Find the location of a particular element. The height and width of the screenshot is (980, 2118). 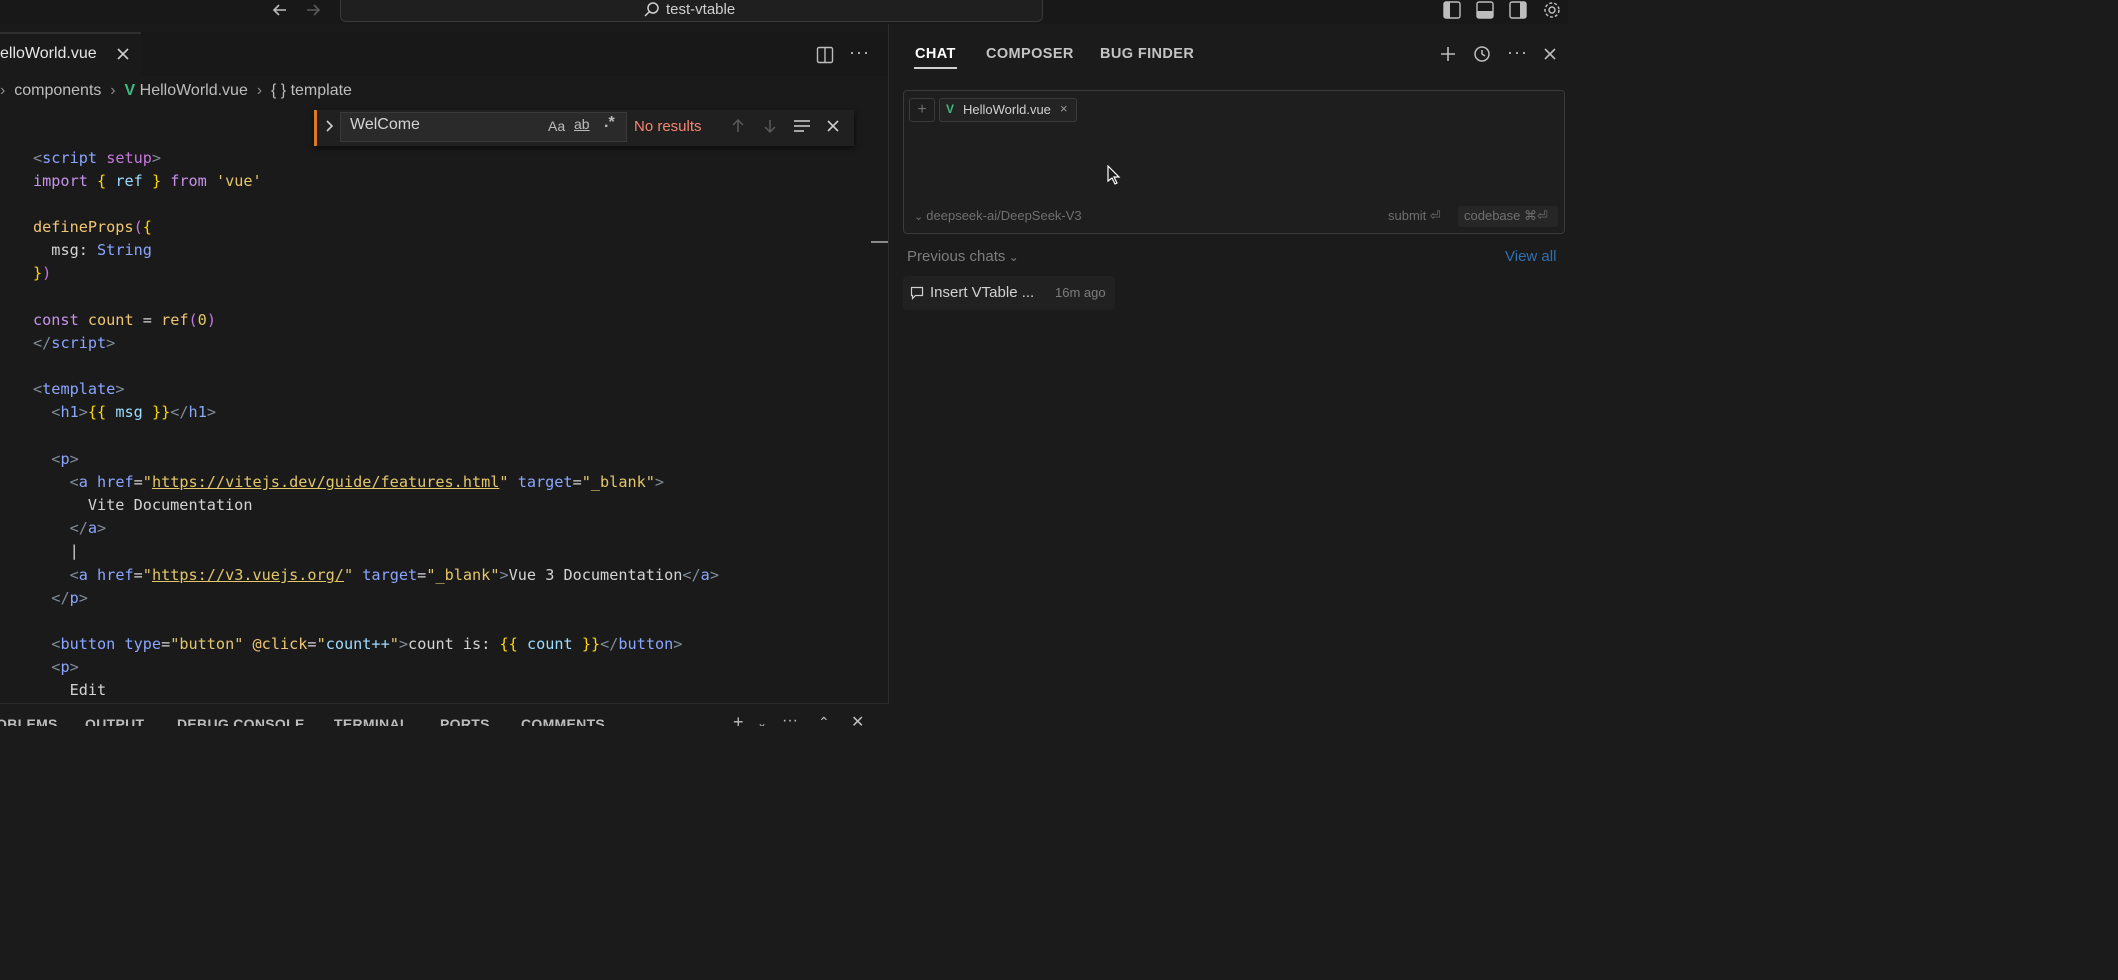

previous-chats-header: Previous chats ⌄ is located at coordinates (963, 256).